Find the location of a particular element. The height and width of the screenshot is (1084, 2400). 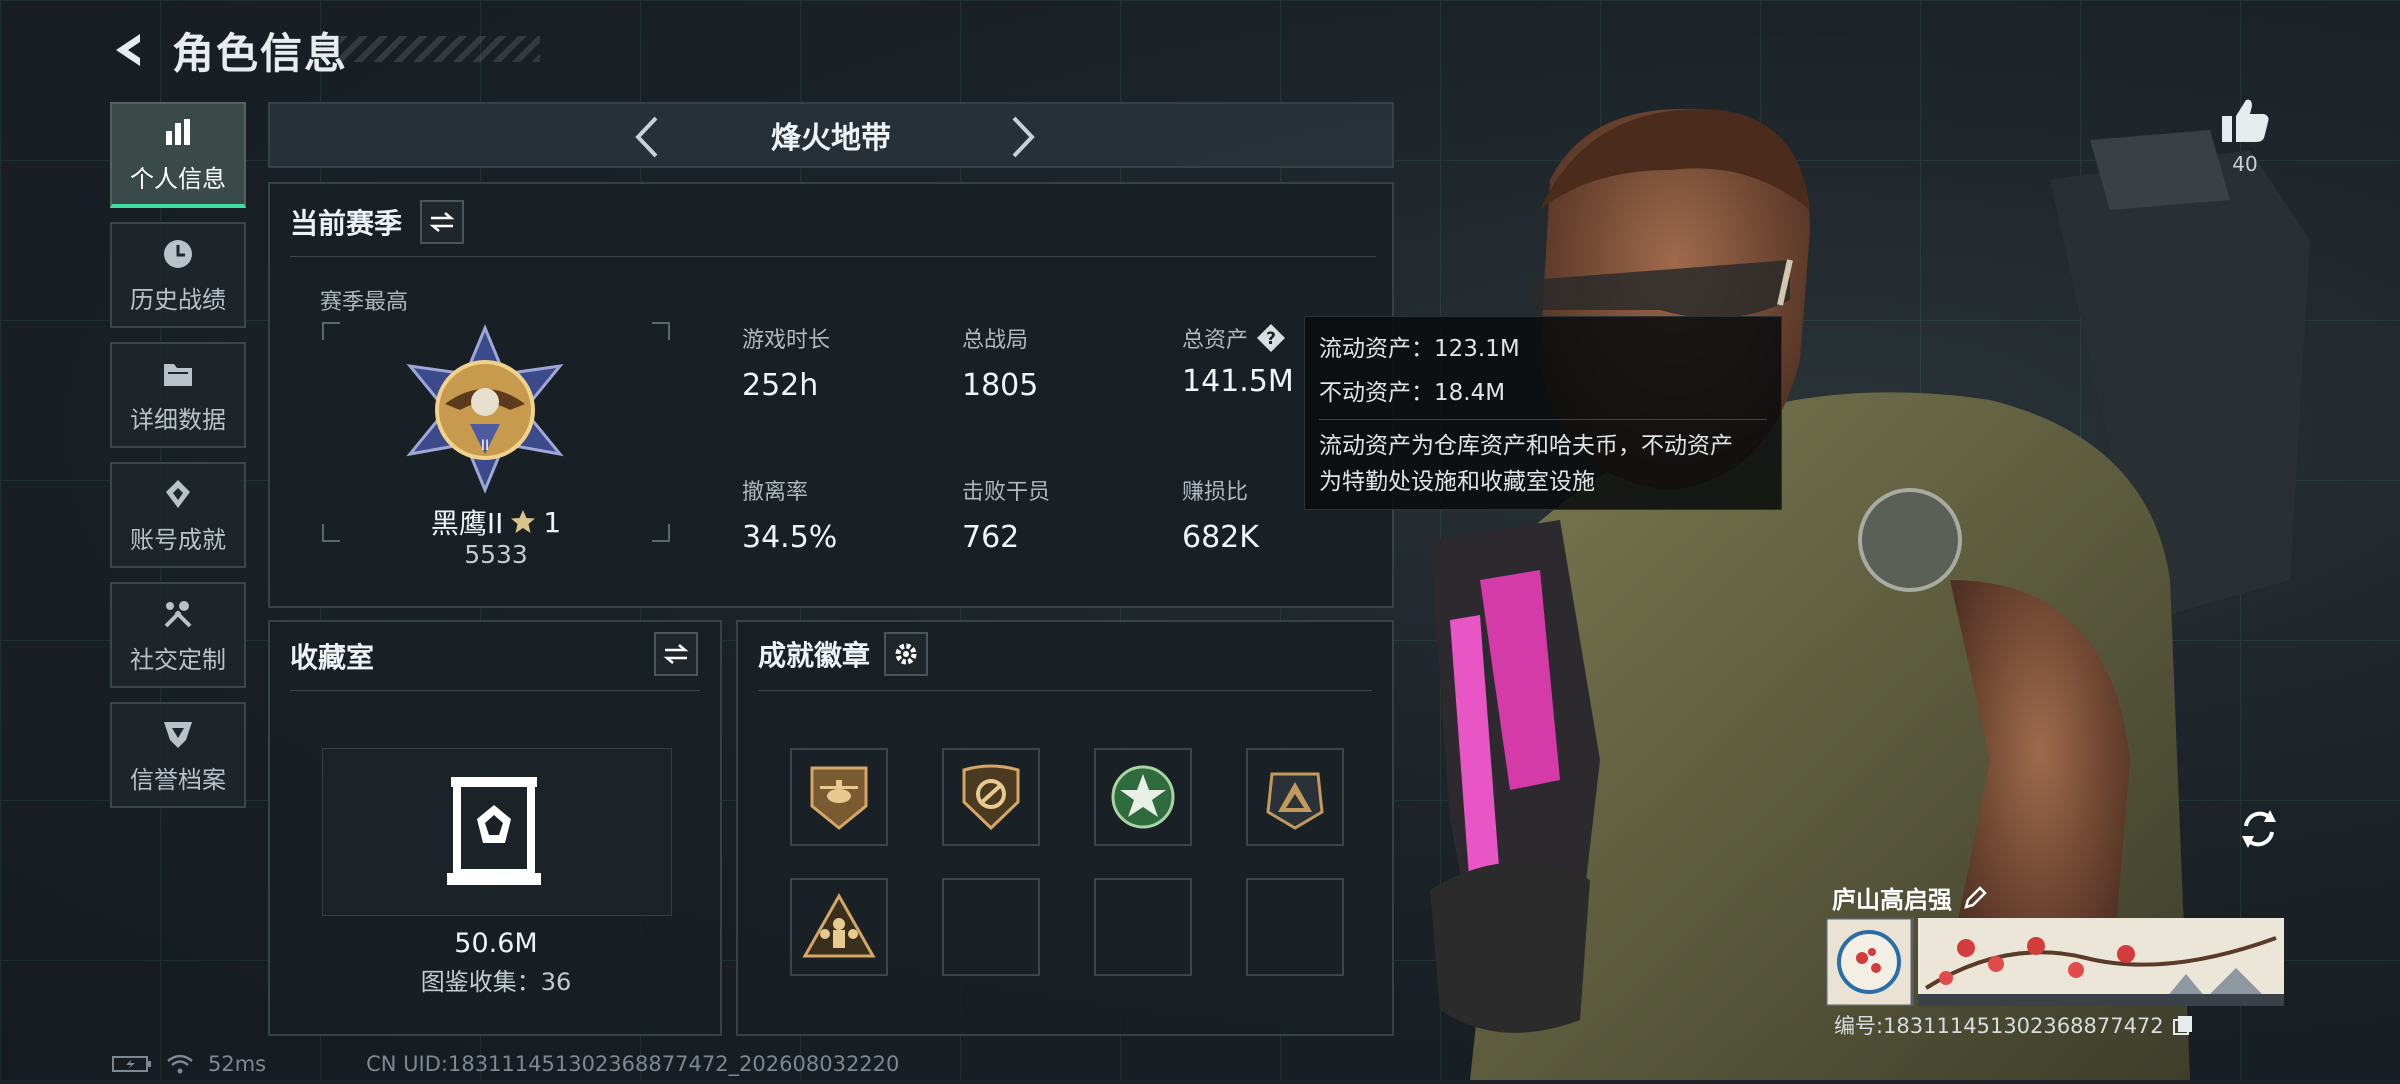

helicopter-badge-icon is located at coordinates (839, 798).